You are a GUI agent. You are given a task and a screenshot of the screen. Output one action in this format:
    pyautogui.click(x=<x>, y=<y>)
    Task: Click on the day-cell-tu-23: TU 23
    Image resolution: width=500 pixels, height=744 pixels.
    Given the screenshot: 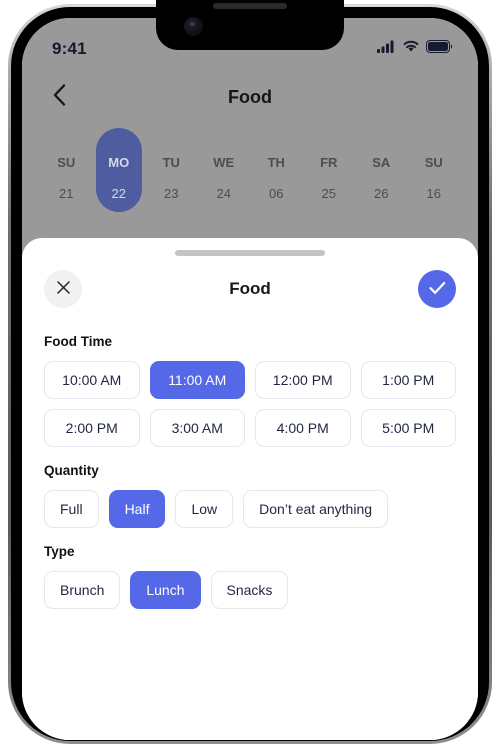 What is the action you would take?
    pyautogui.click(x=171, y=178)
    